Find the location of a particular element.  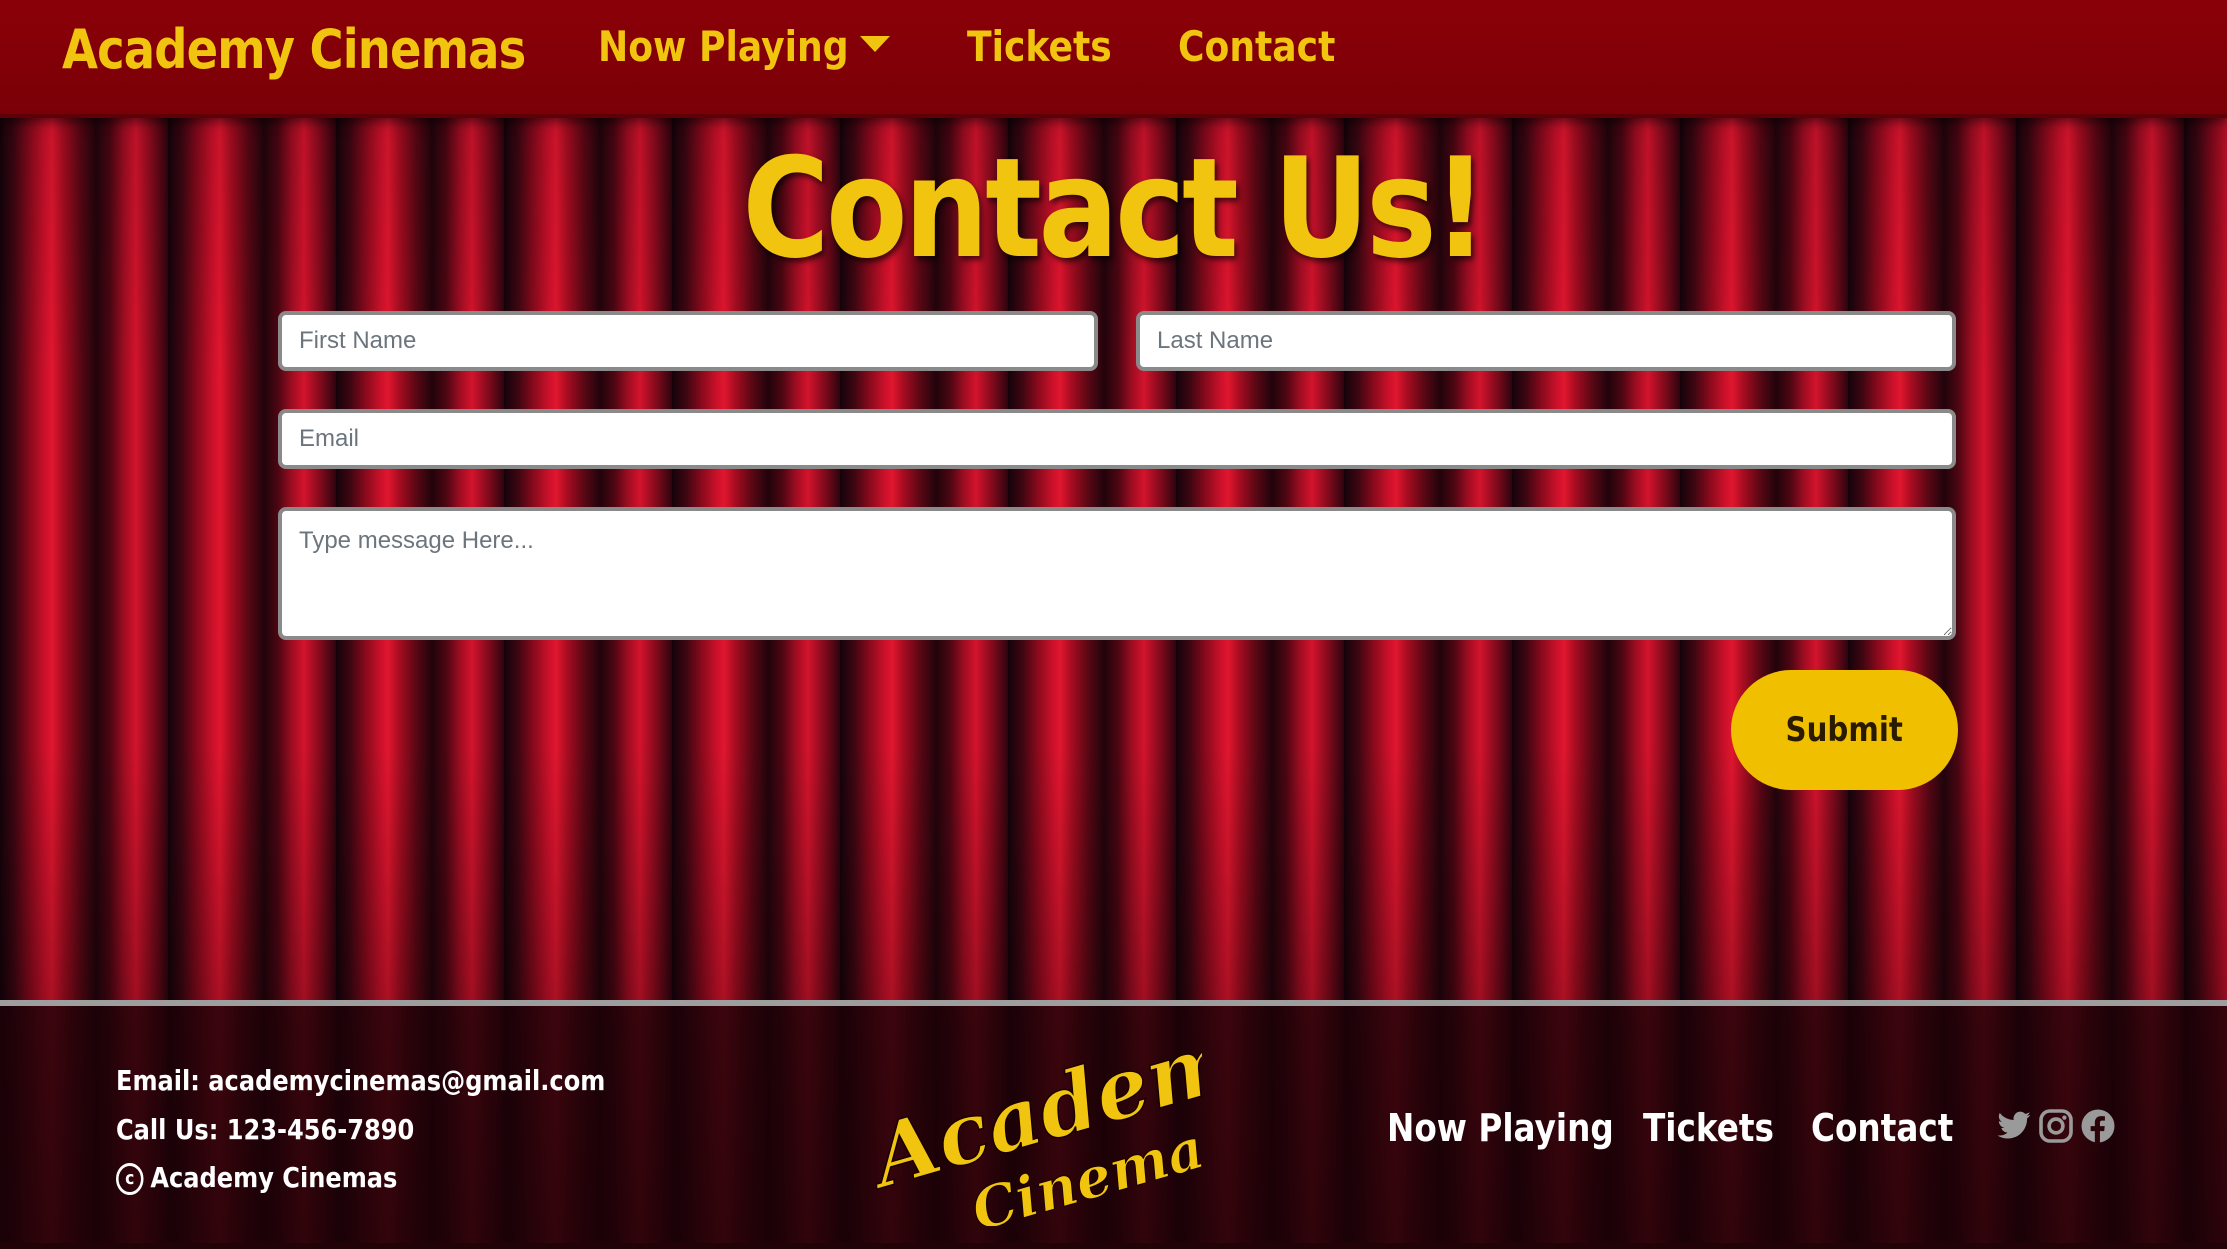

instagram-icon is located at coordinates (2056, 1126).